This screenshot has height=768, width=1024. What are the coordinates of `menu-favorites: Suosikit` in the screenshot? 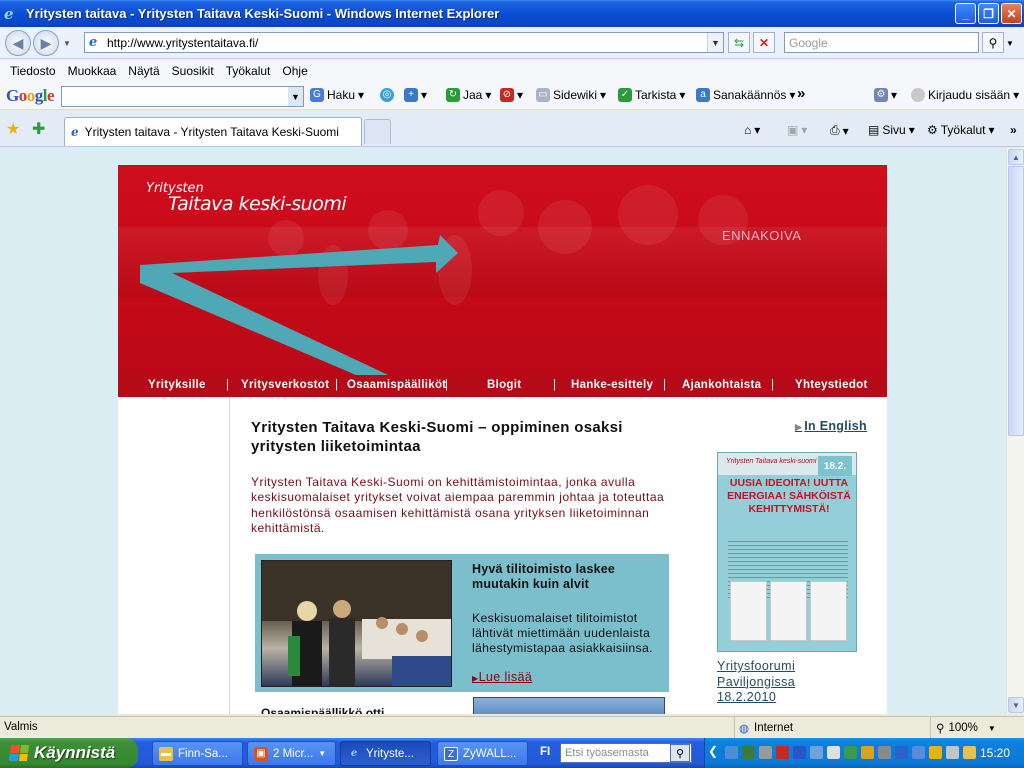 It's located at (193, 71).